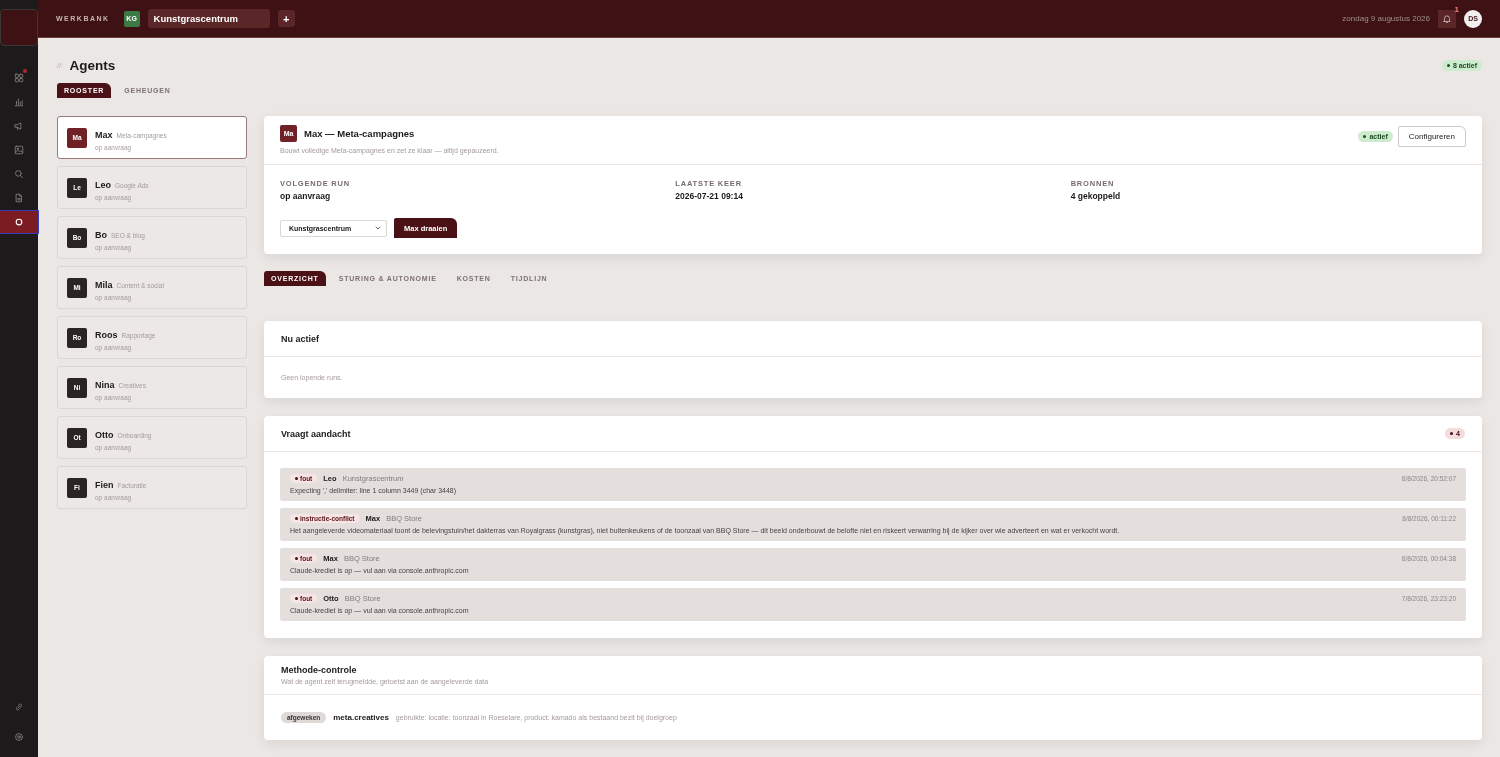 The height and width of the screenshot is (757, 1500). What do you see at coordinates (1456, 9) in the screenshot?
I see `notification-count: 1` at bounding box center [1456, 9].